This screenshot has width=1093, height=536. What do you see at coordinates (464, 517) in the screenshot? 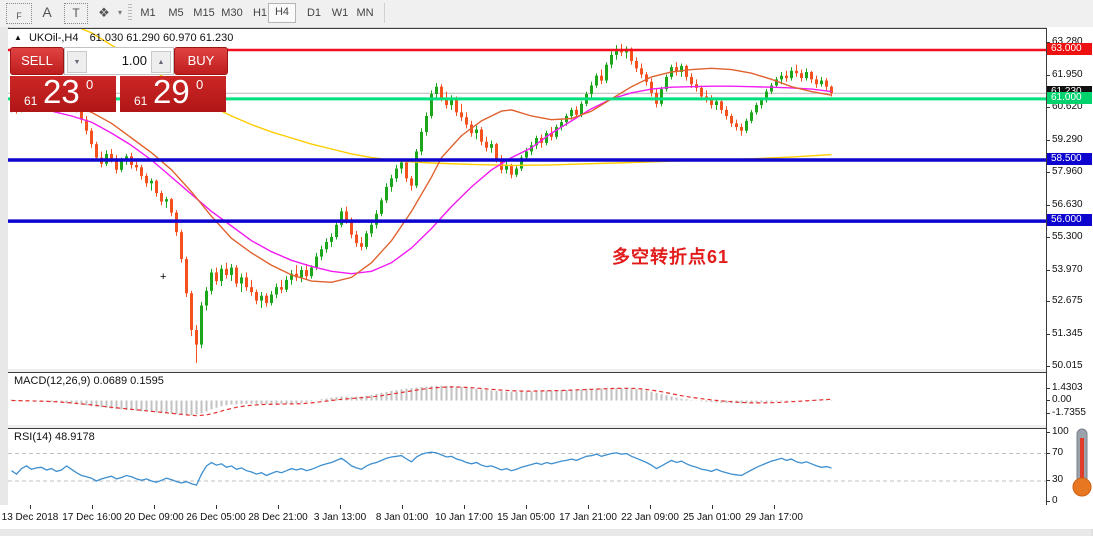
I see `time-axis-label: 10 Jan 17:00` at bounding box center [464, 517].